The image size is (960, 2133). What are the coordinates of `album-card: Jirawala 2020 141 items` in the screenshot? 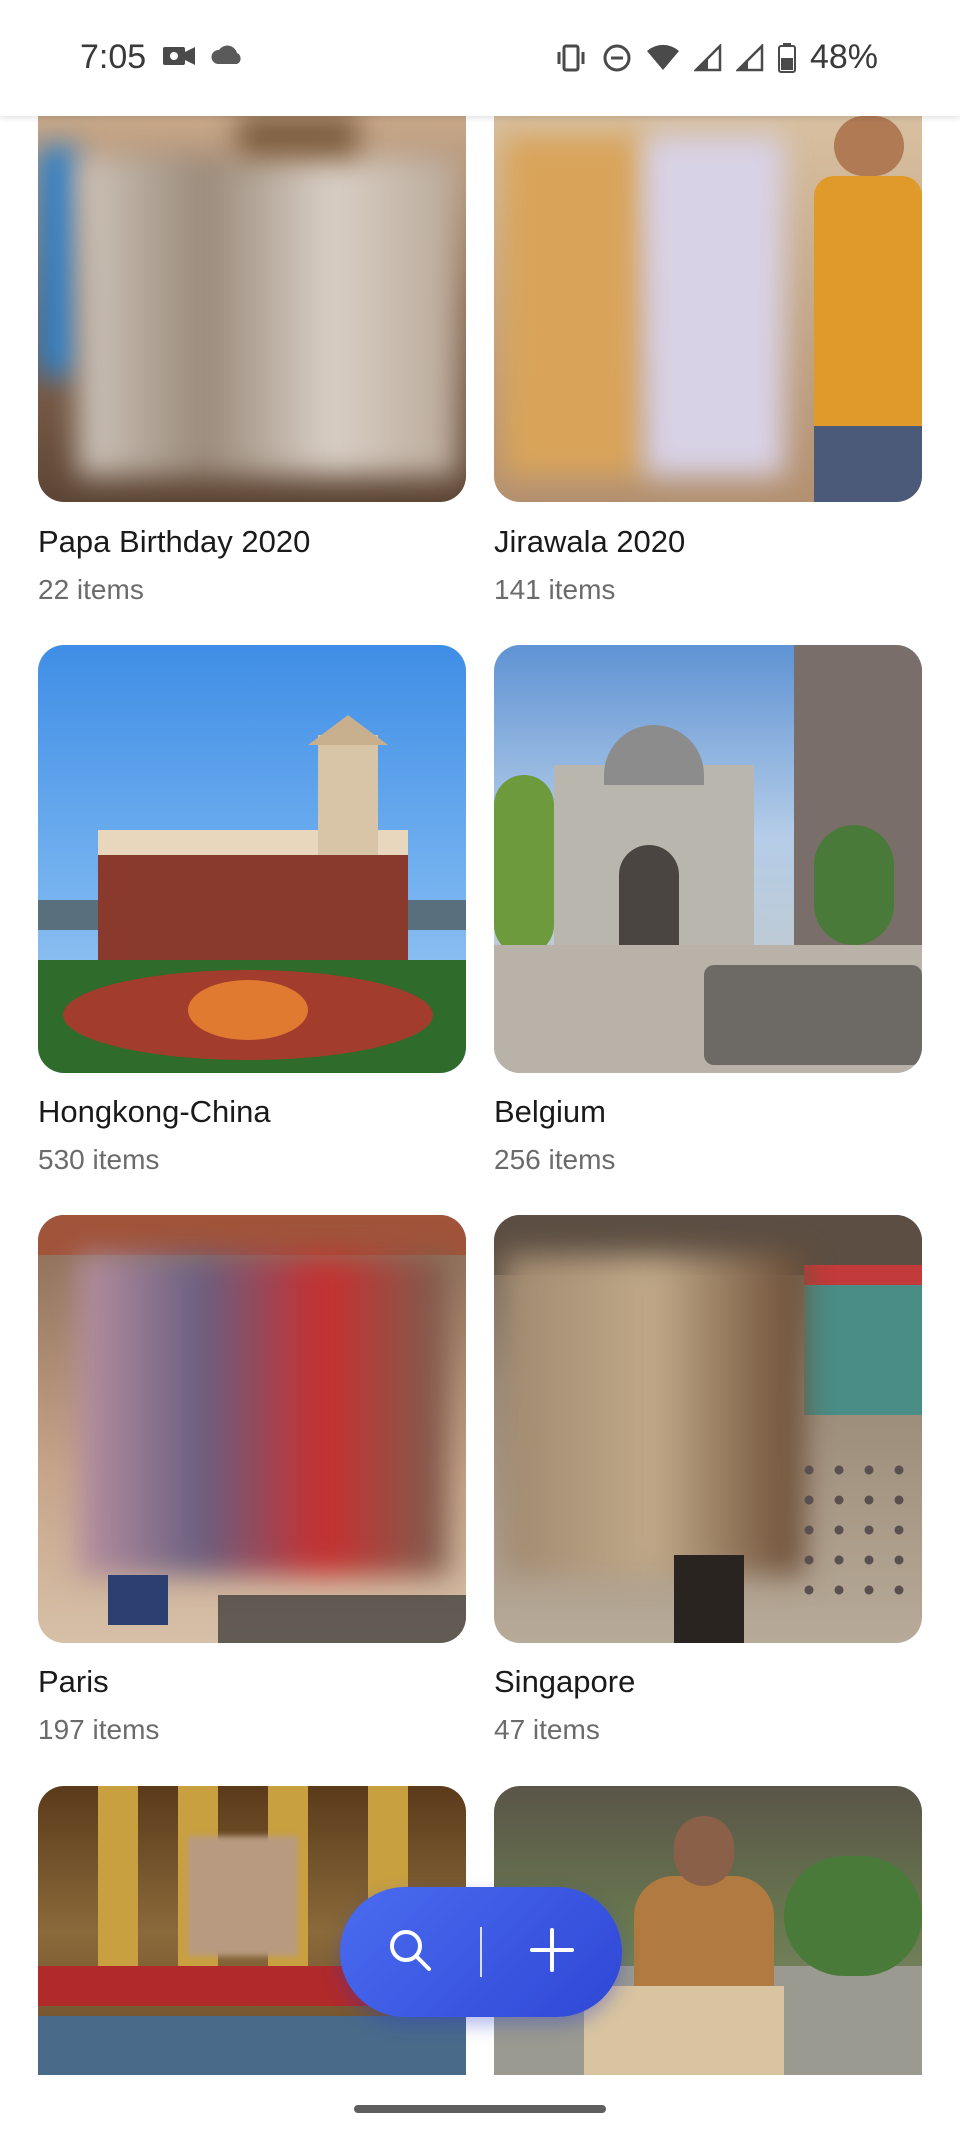 It's located at (708, 360).